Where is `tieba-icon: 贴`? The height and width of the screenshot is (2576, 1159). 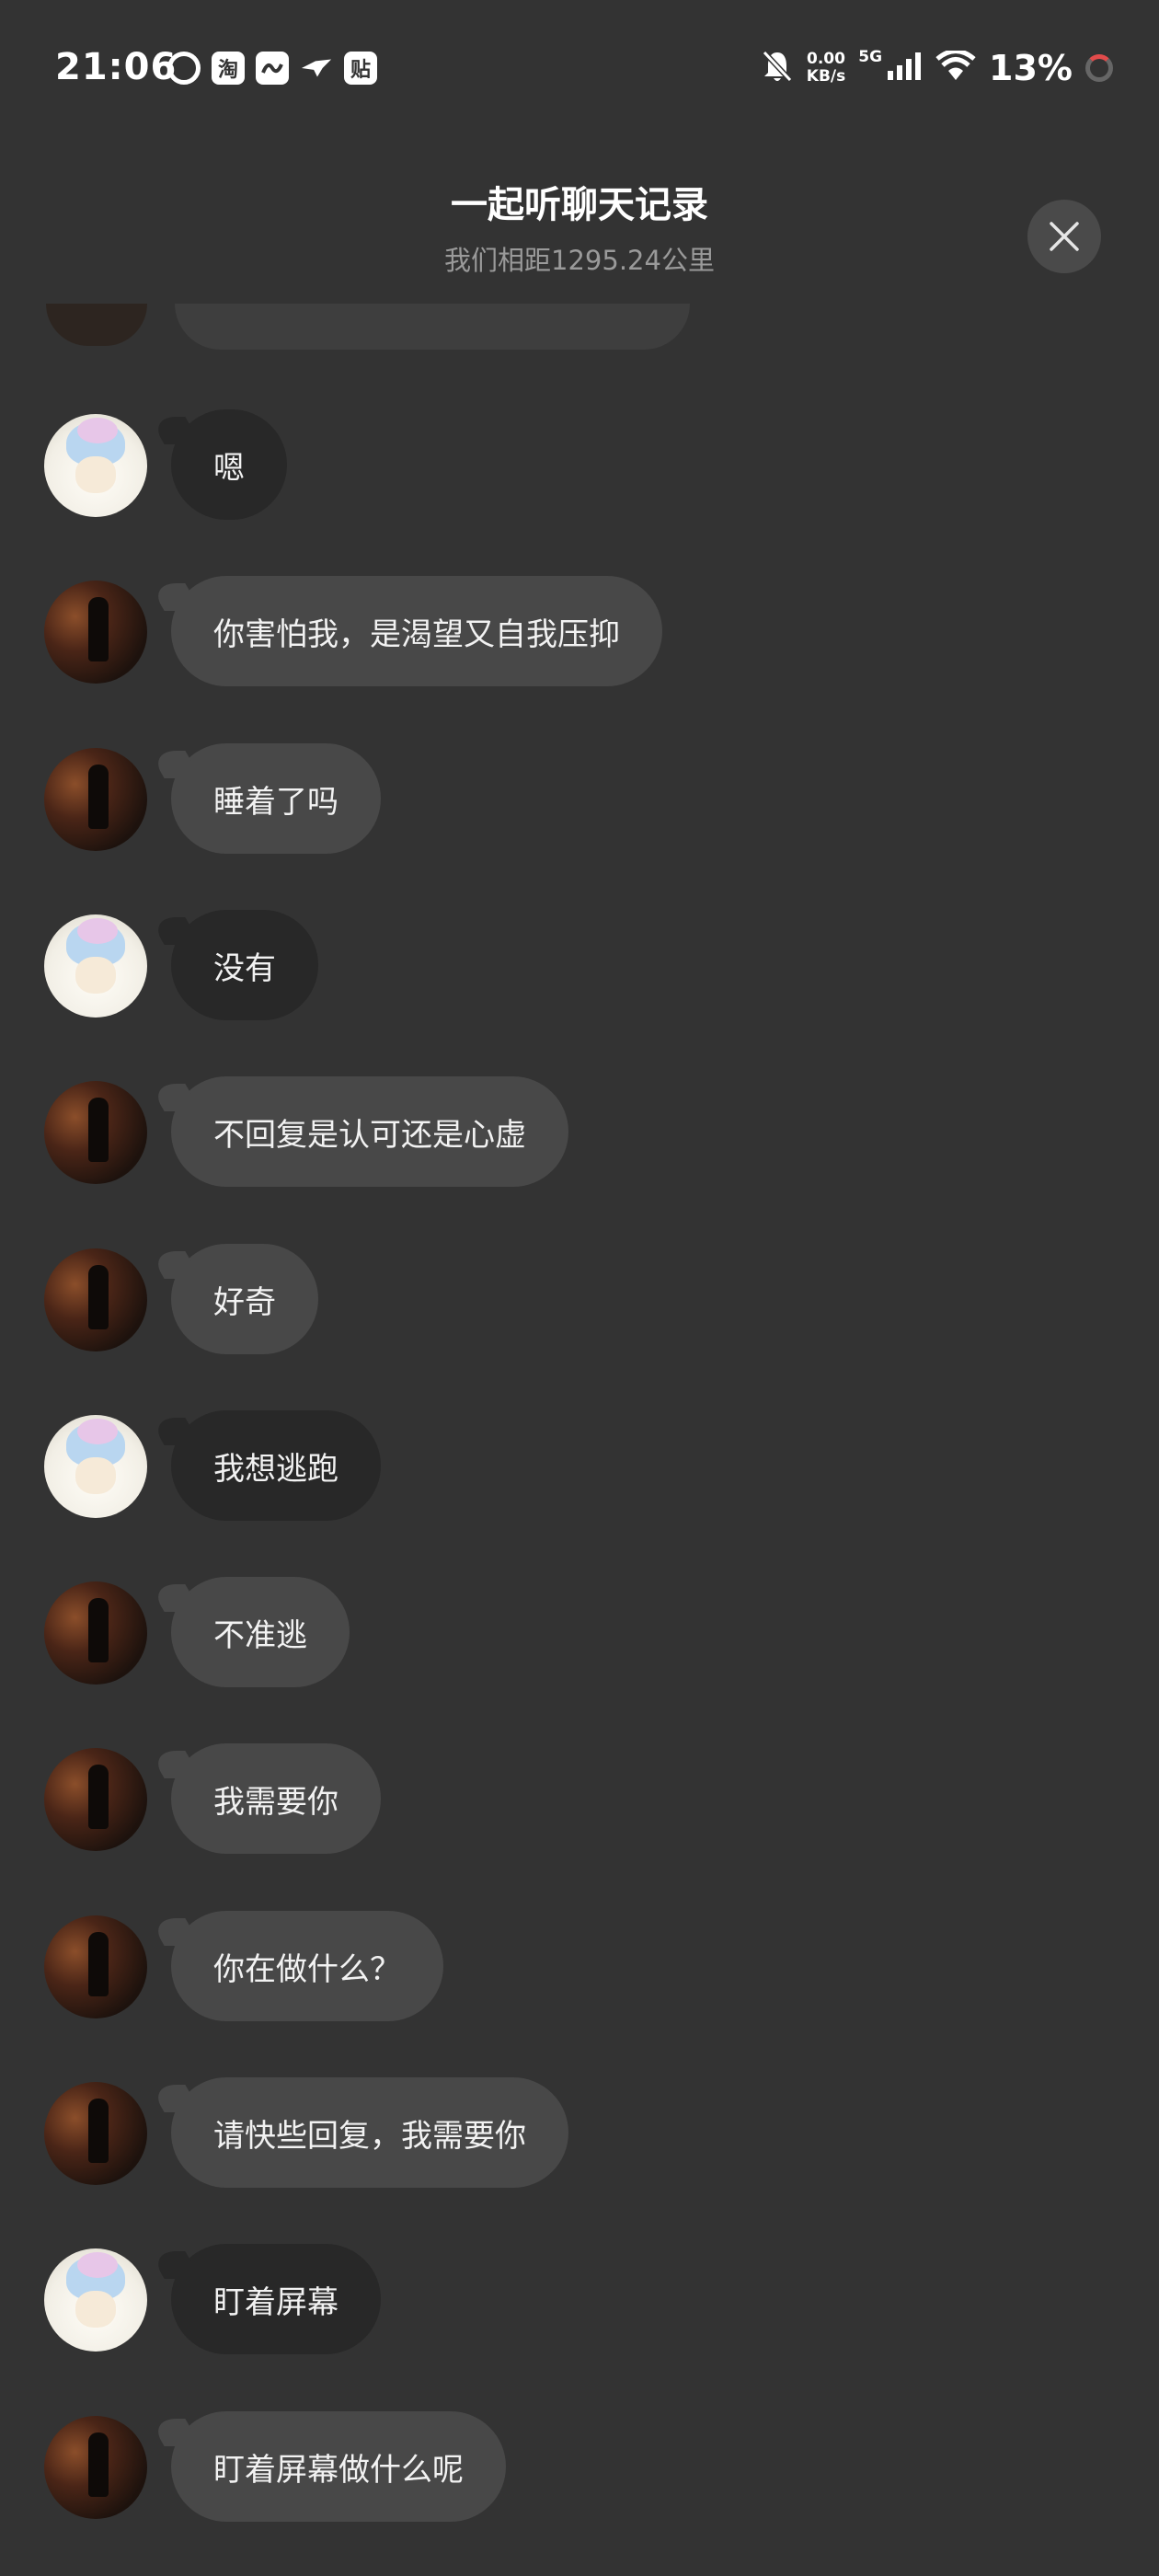 tieba-icon: 贴 is located at coordinates (360, 68).